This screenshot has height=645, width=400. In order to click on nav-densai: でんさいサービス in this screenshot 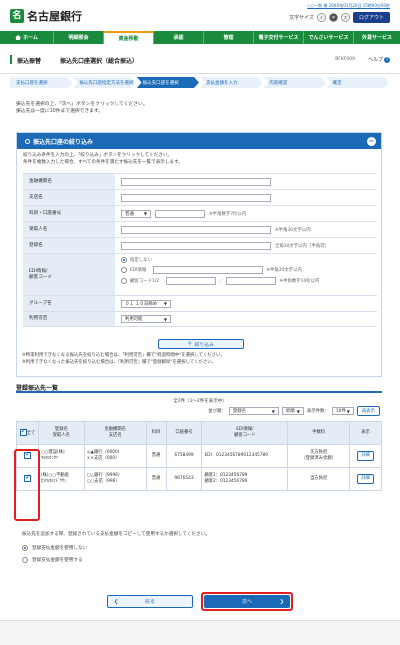, I will do `click(329, 37)`.